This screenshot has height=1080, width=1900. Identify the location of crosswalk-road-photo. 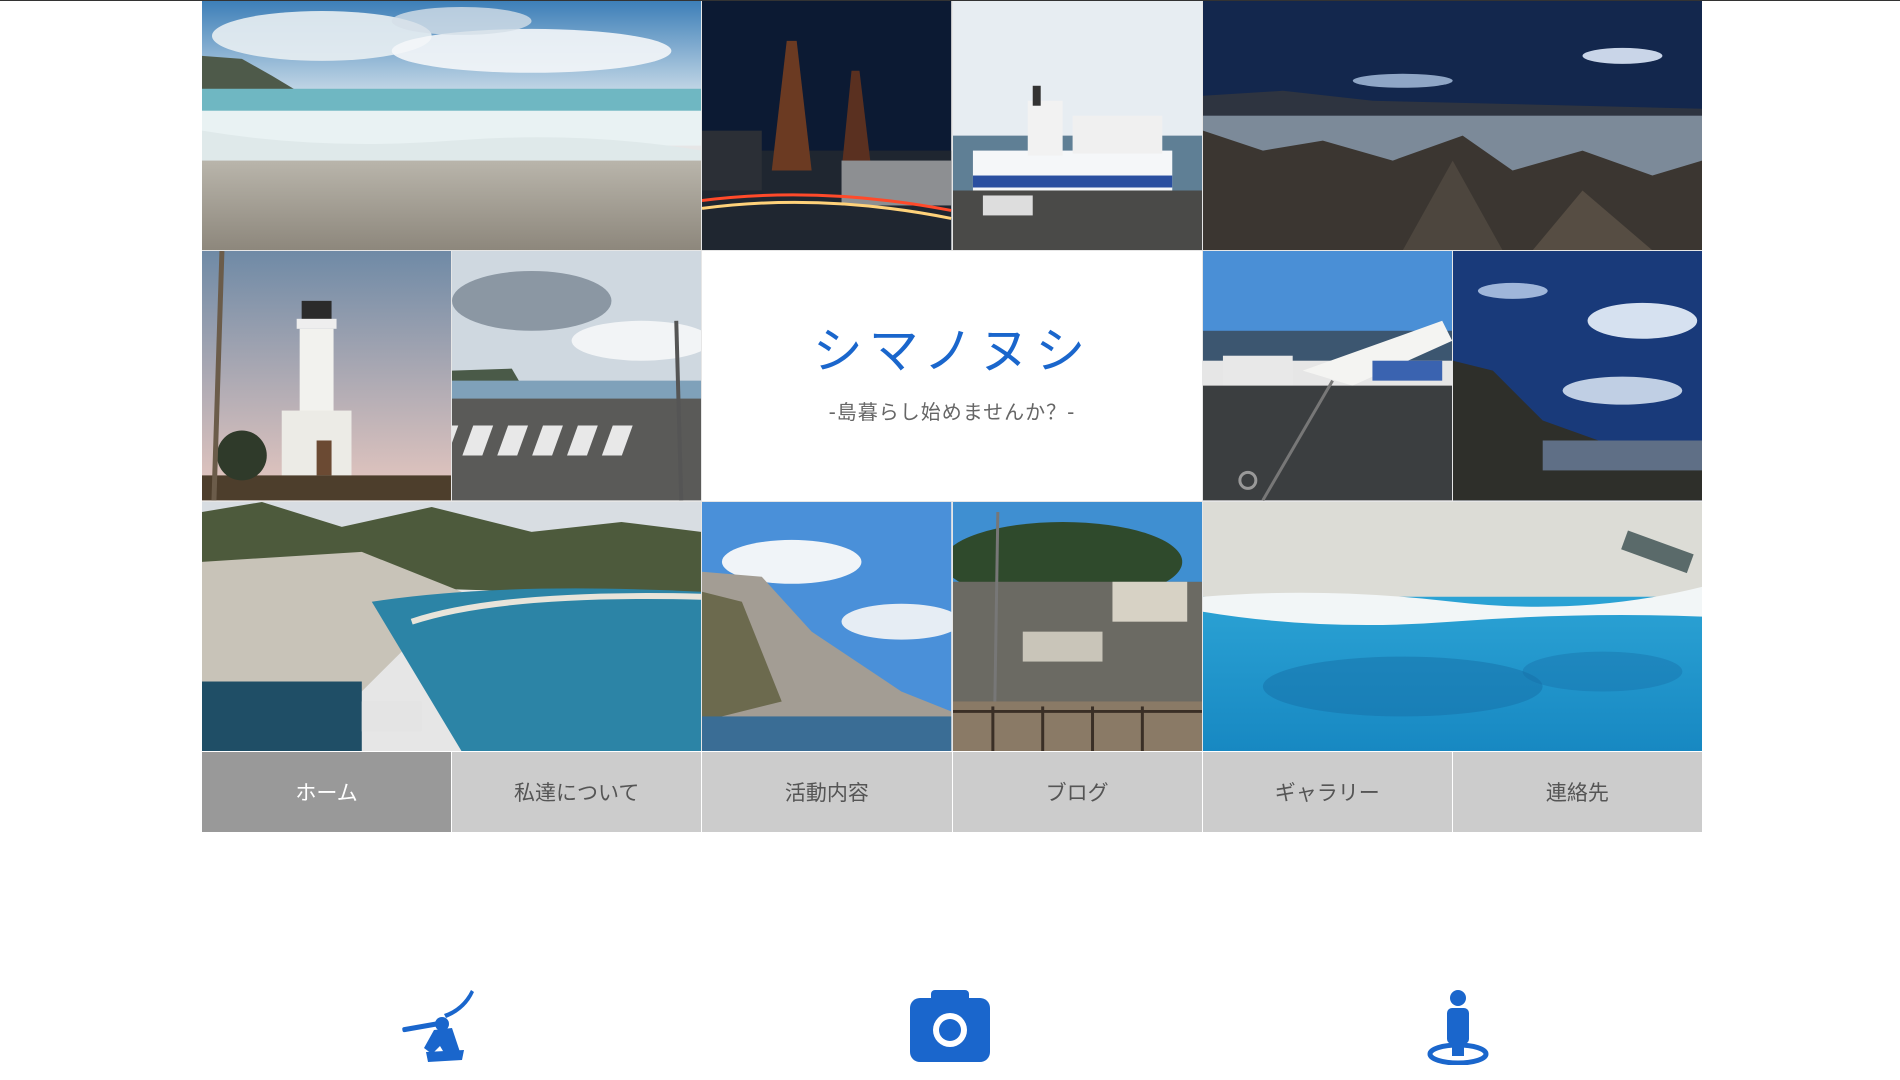
(577, 376).